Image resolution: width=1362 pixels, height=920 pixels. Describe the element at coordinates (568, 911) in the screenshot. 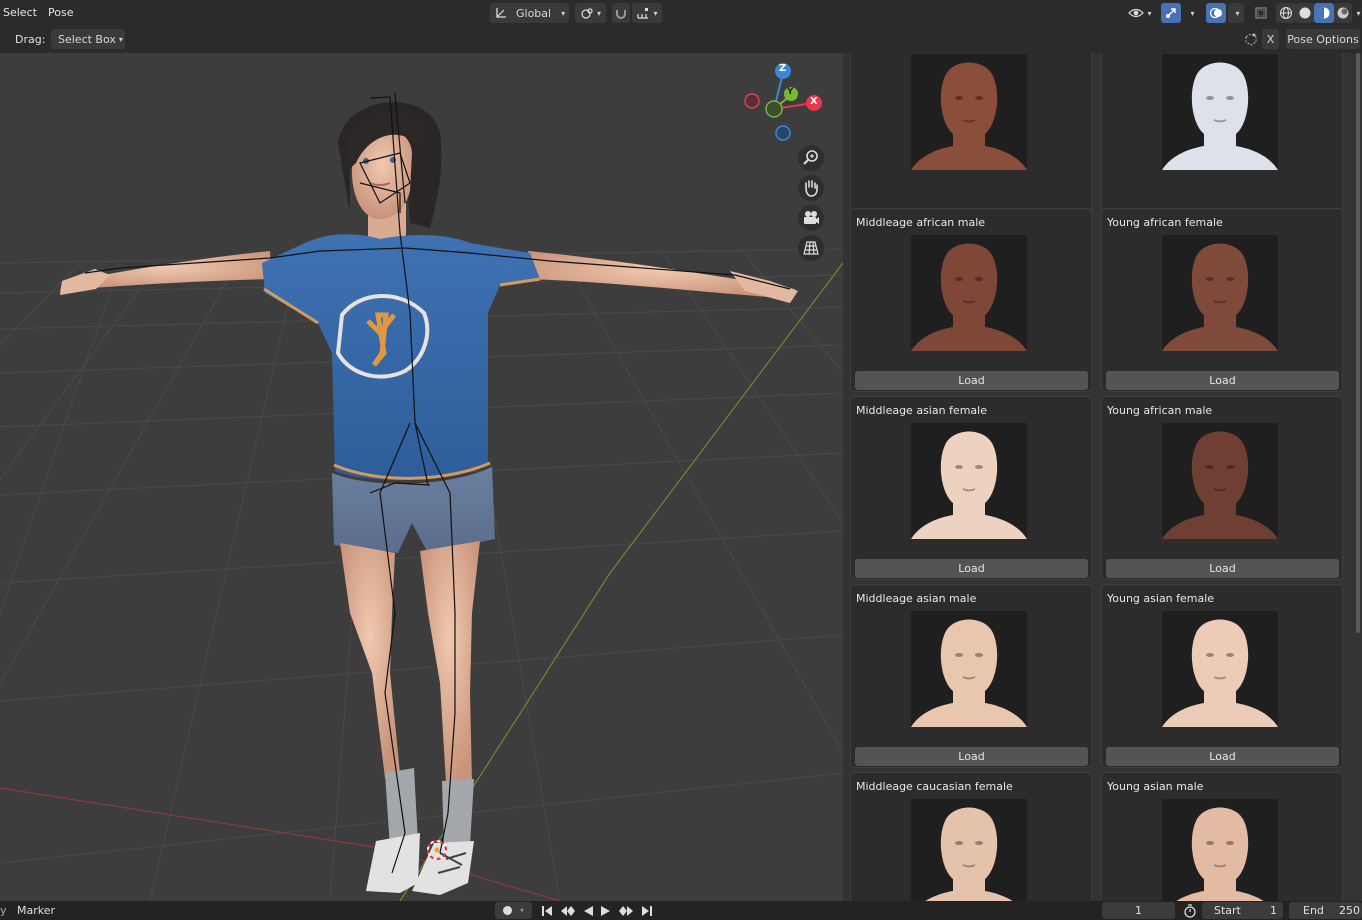

I see `prev-keyframe-icon` at that location.